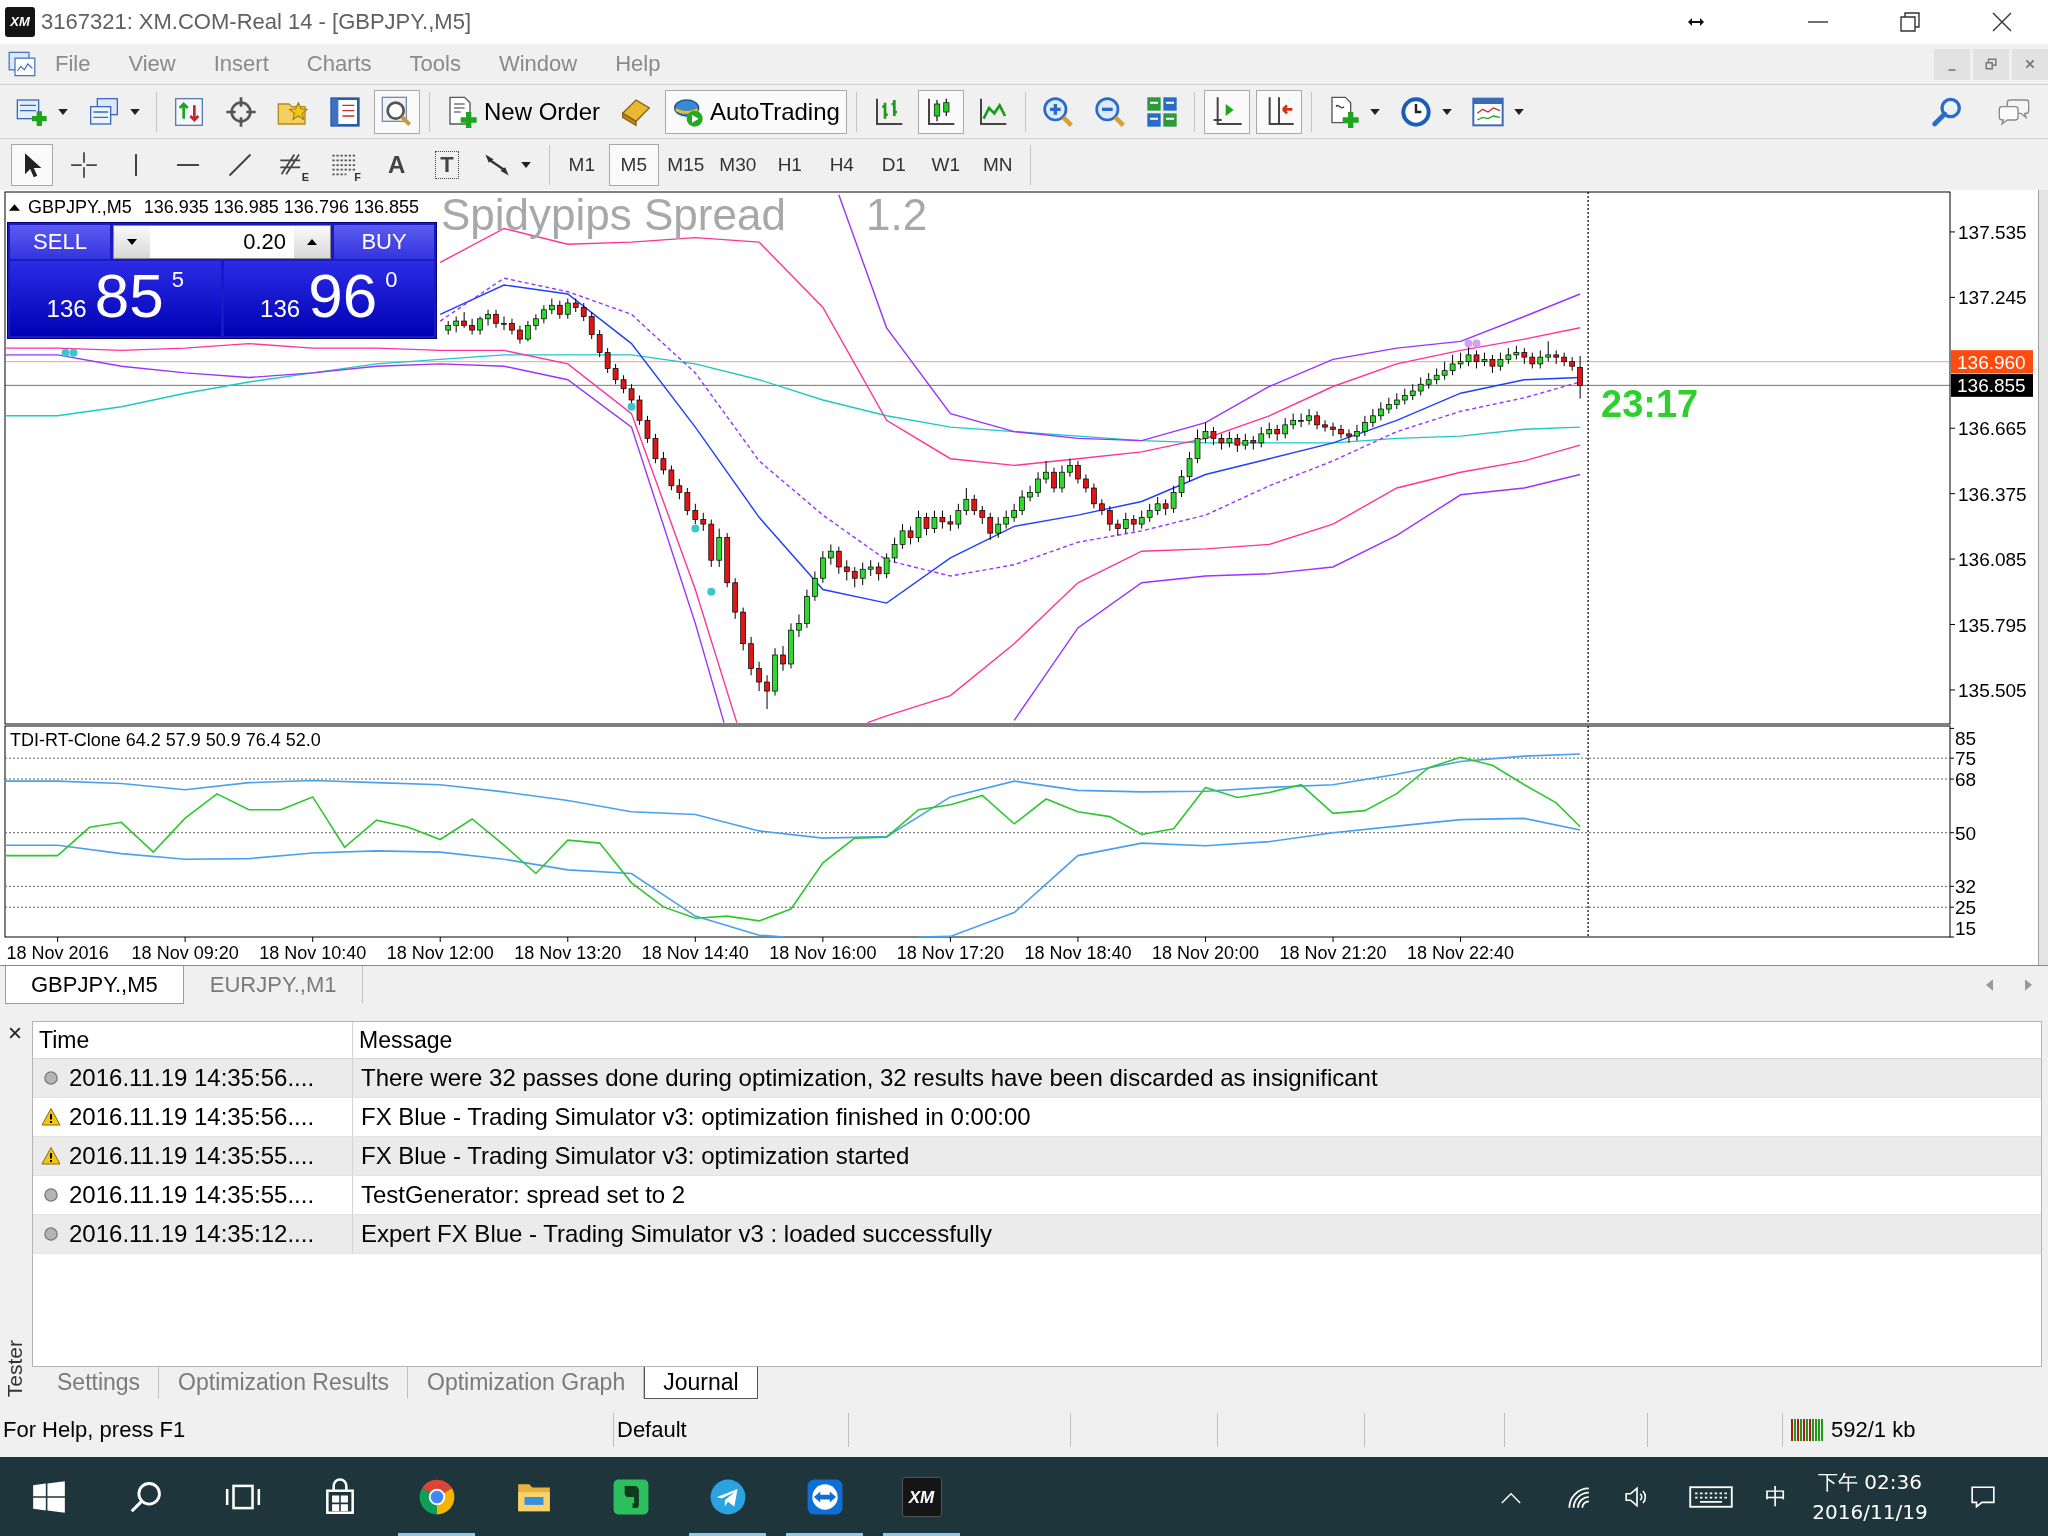 Image resolution: width=2048 pixels, height=1536 pixels. I want to click on panel-title: Tester, so click(15, 1368).